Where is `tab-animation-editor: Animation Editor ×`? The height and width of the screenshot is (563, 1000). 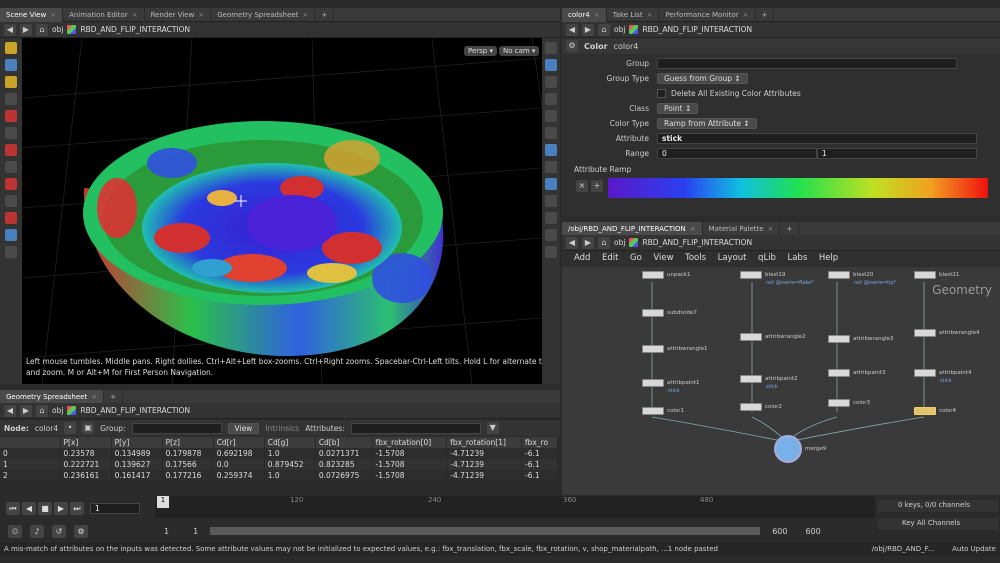 tab-animation-editor: Animation Editor × is located at coordinates (104, 14).